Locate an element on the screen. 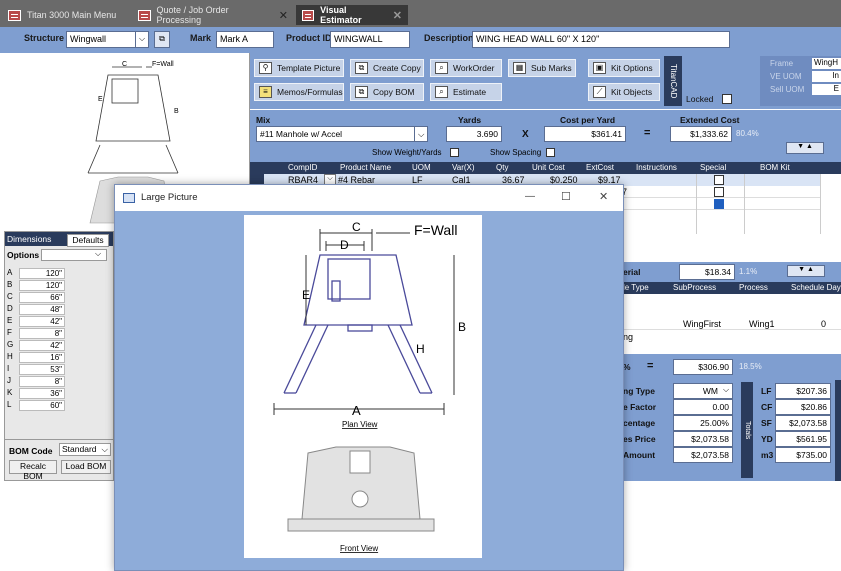 This screenshot has height=571, width=841. maximize-icon: ☐ is located at coordinates (566, 196).